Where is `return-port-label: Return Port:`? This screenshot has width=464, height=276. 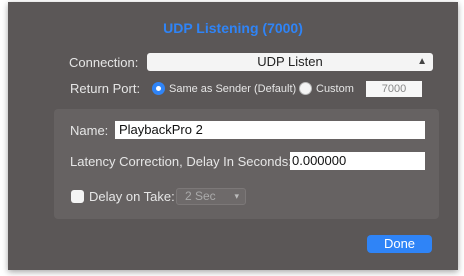 return-port-label: Return Port: is located at coordinates (105, 88).